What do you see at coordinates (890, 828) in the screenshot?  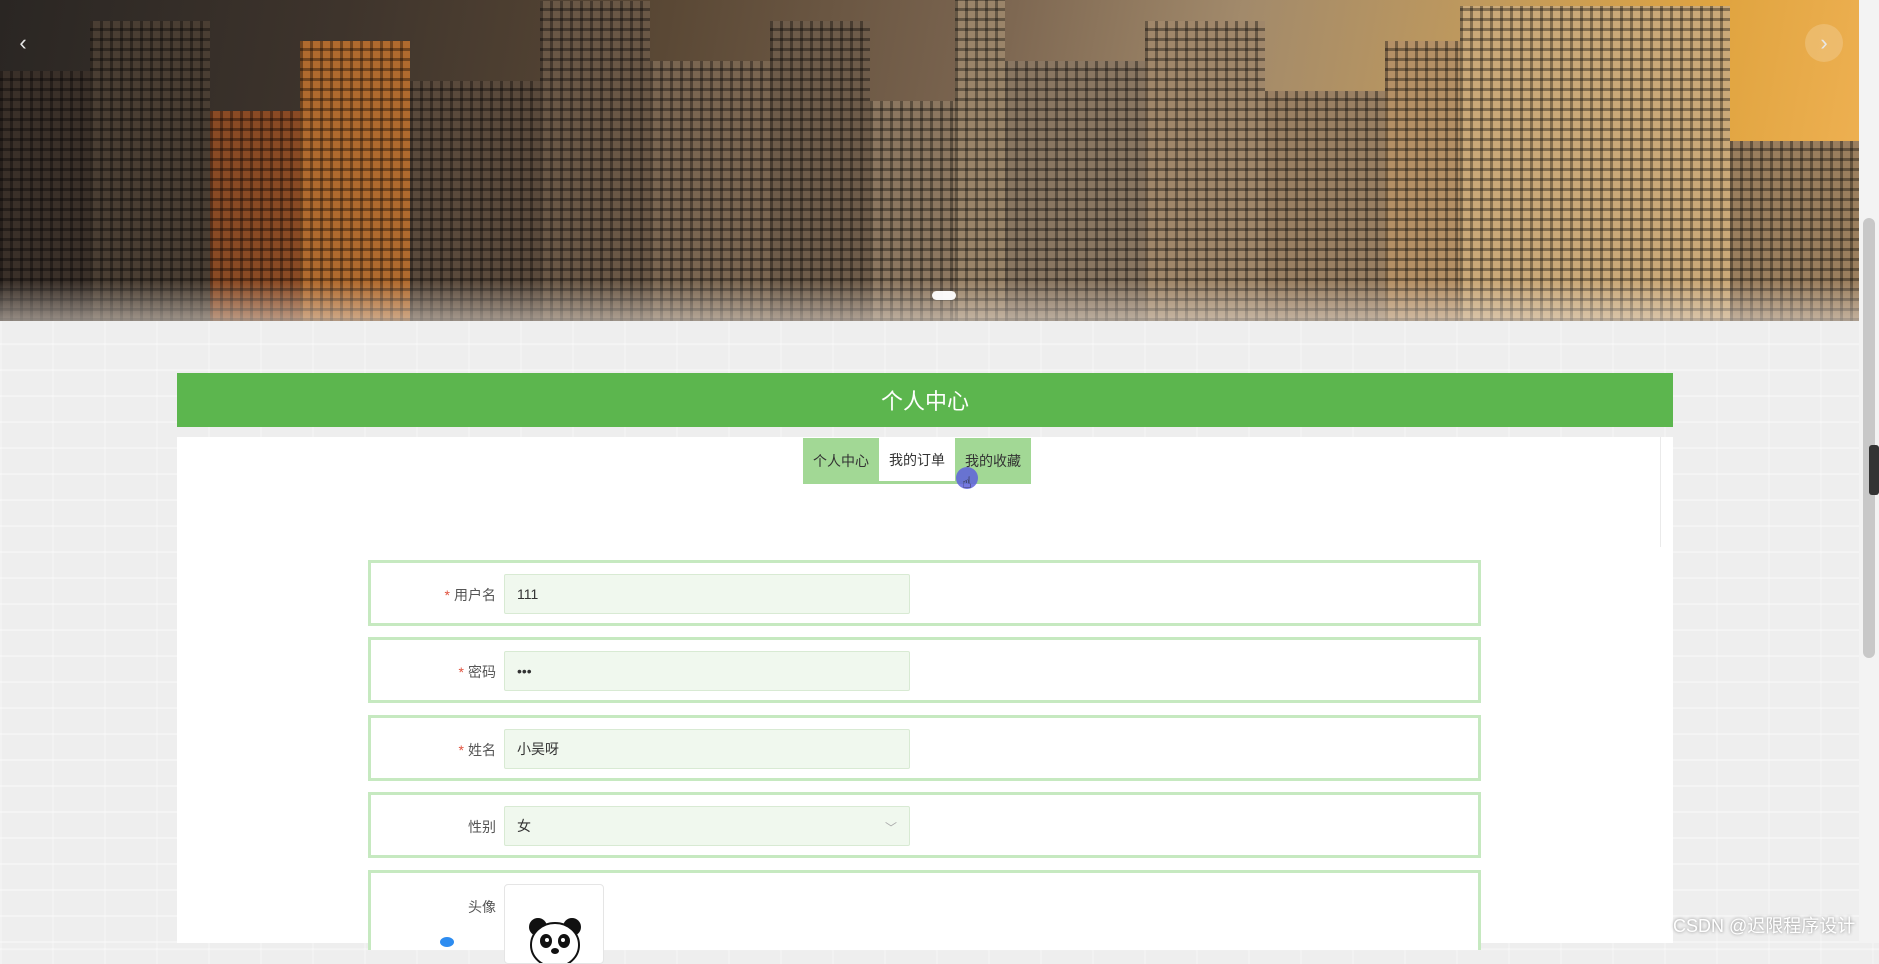 I see `chevron-down-icon: ﹀` at bounding box center [890, 828].